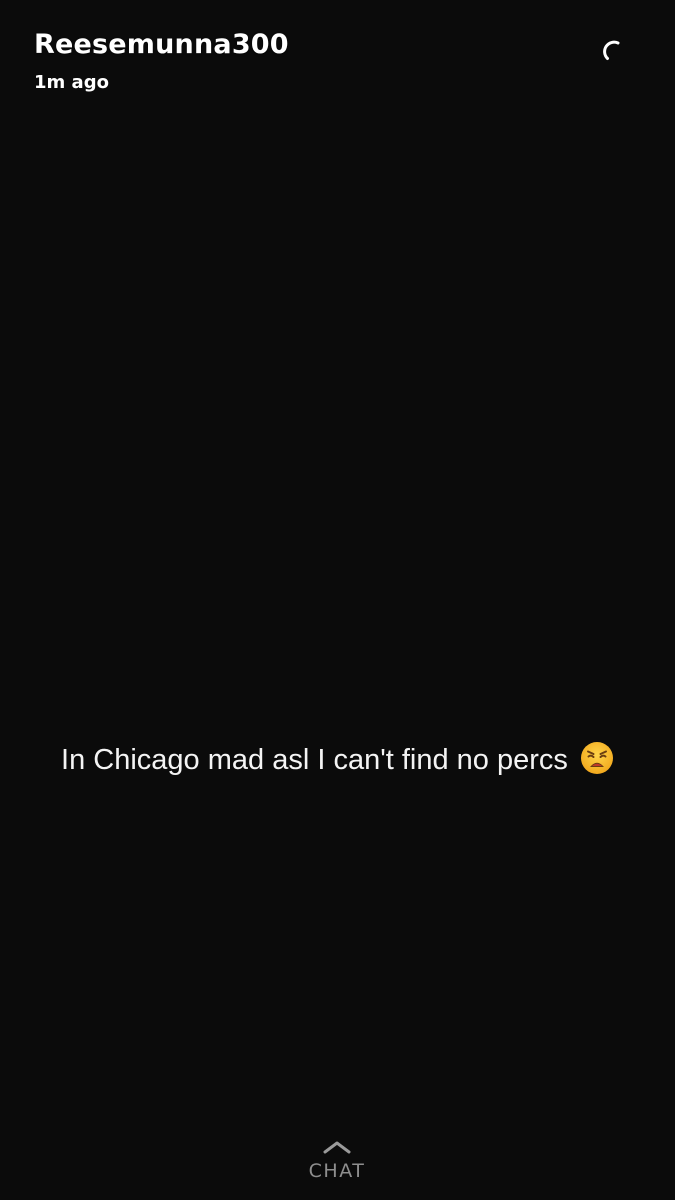 Image resolution: width=675 pixels, height=1200 pixels. Describe the element at coordinates (337, 1171) in the screenshot. I see `chat-label: CHAT` at that location.